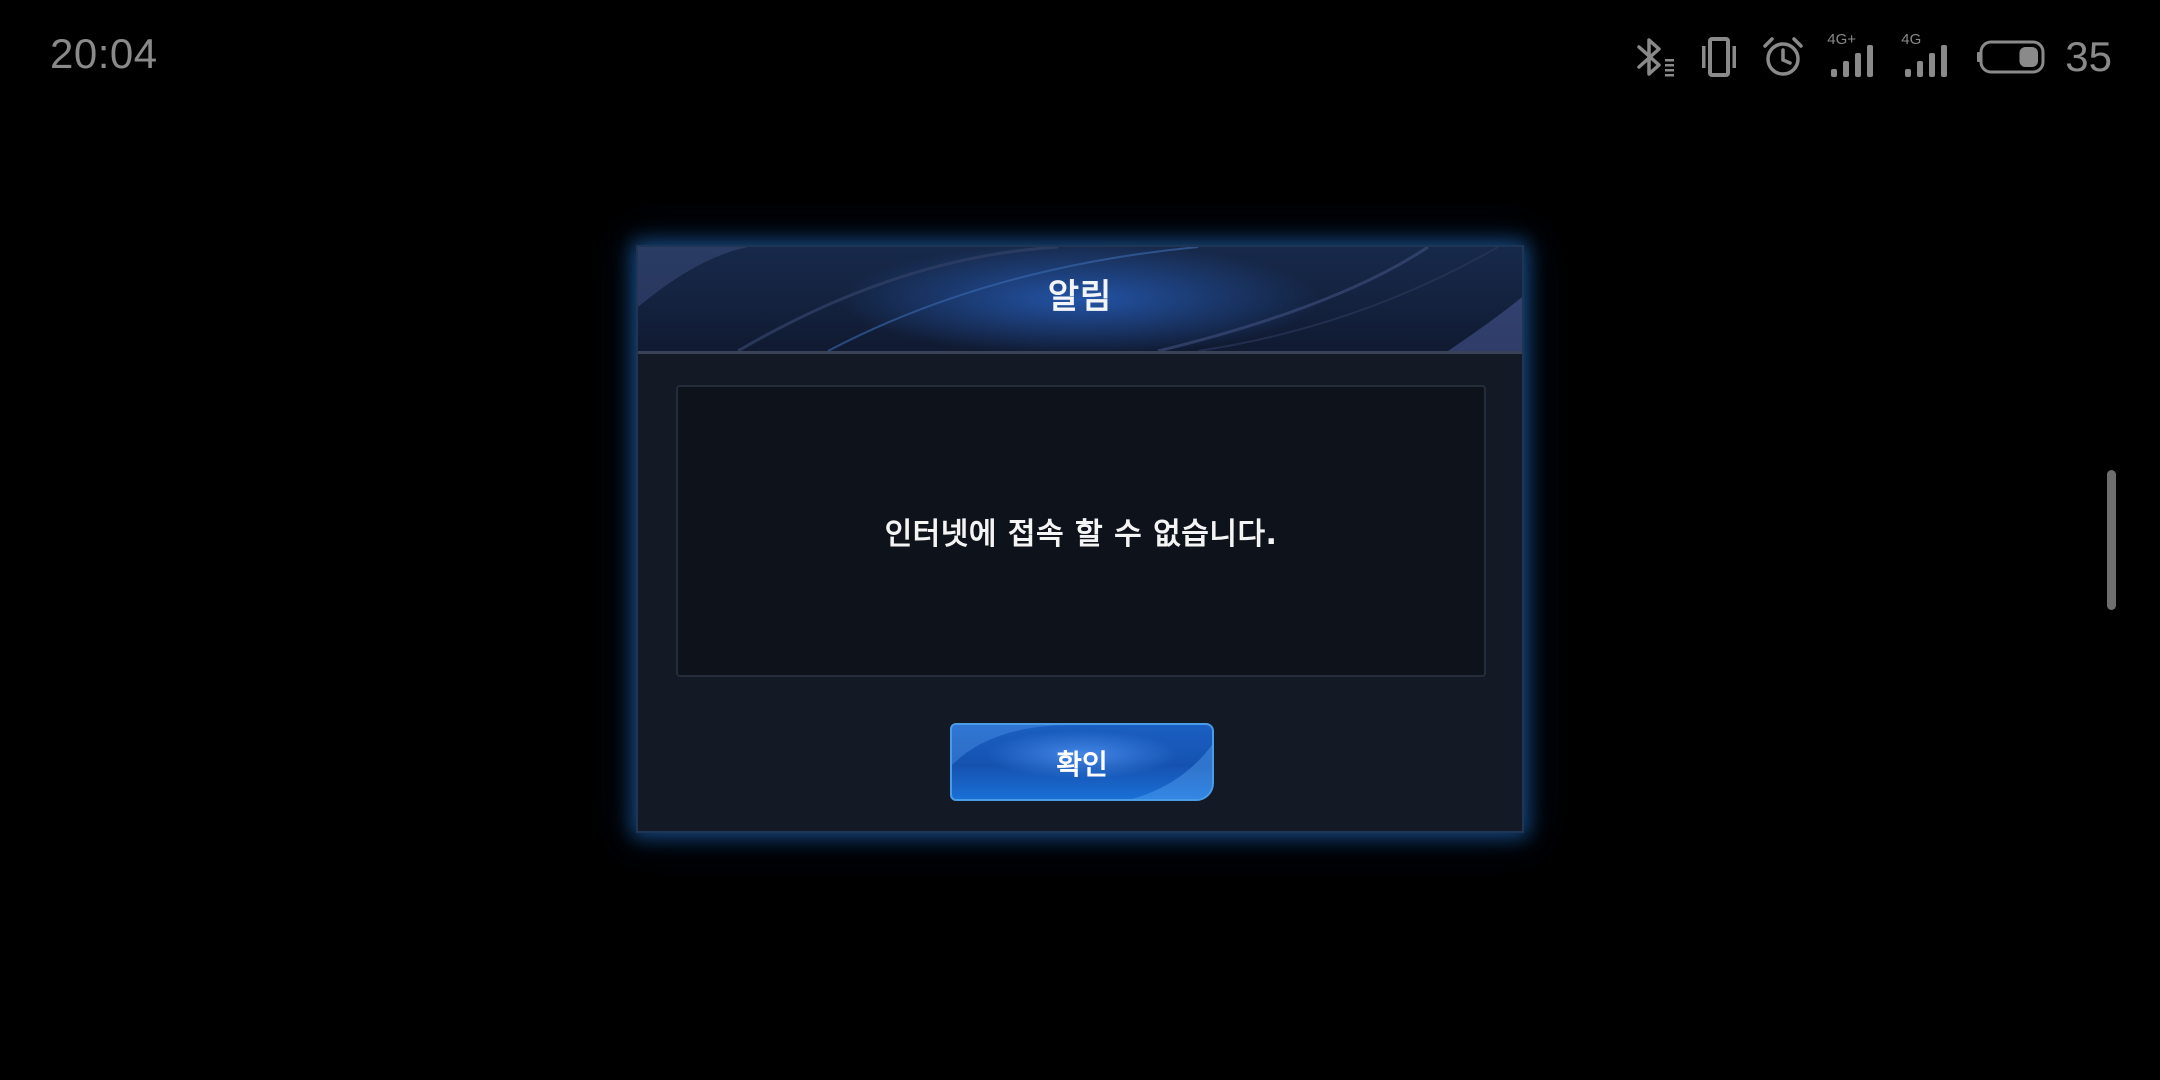 Image resolution: width=2160 pixels, height=1080 pixels. What do you see at coordinates (1654, 57) in the screenshot?
I see `bluetooth-icon` at bounding box center [1654, 57].